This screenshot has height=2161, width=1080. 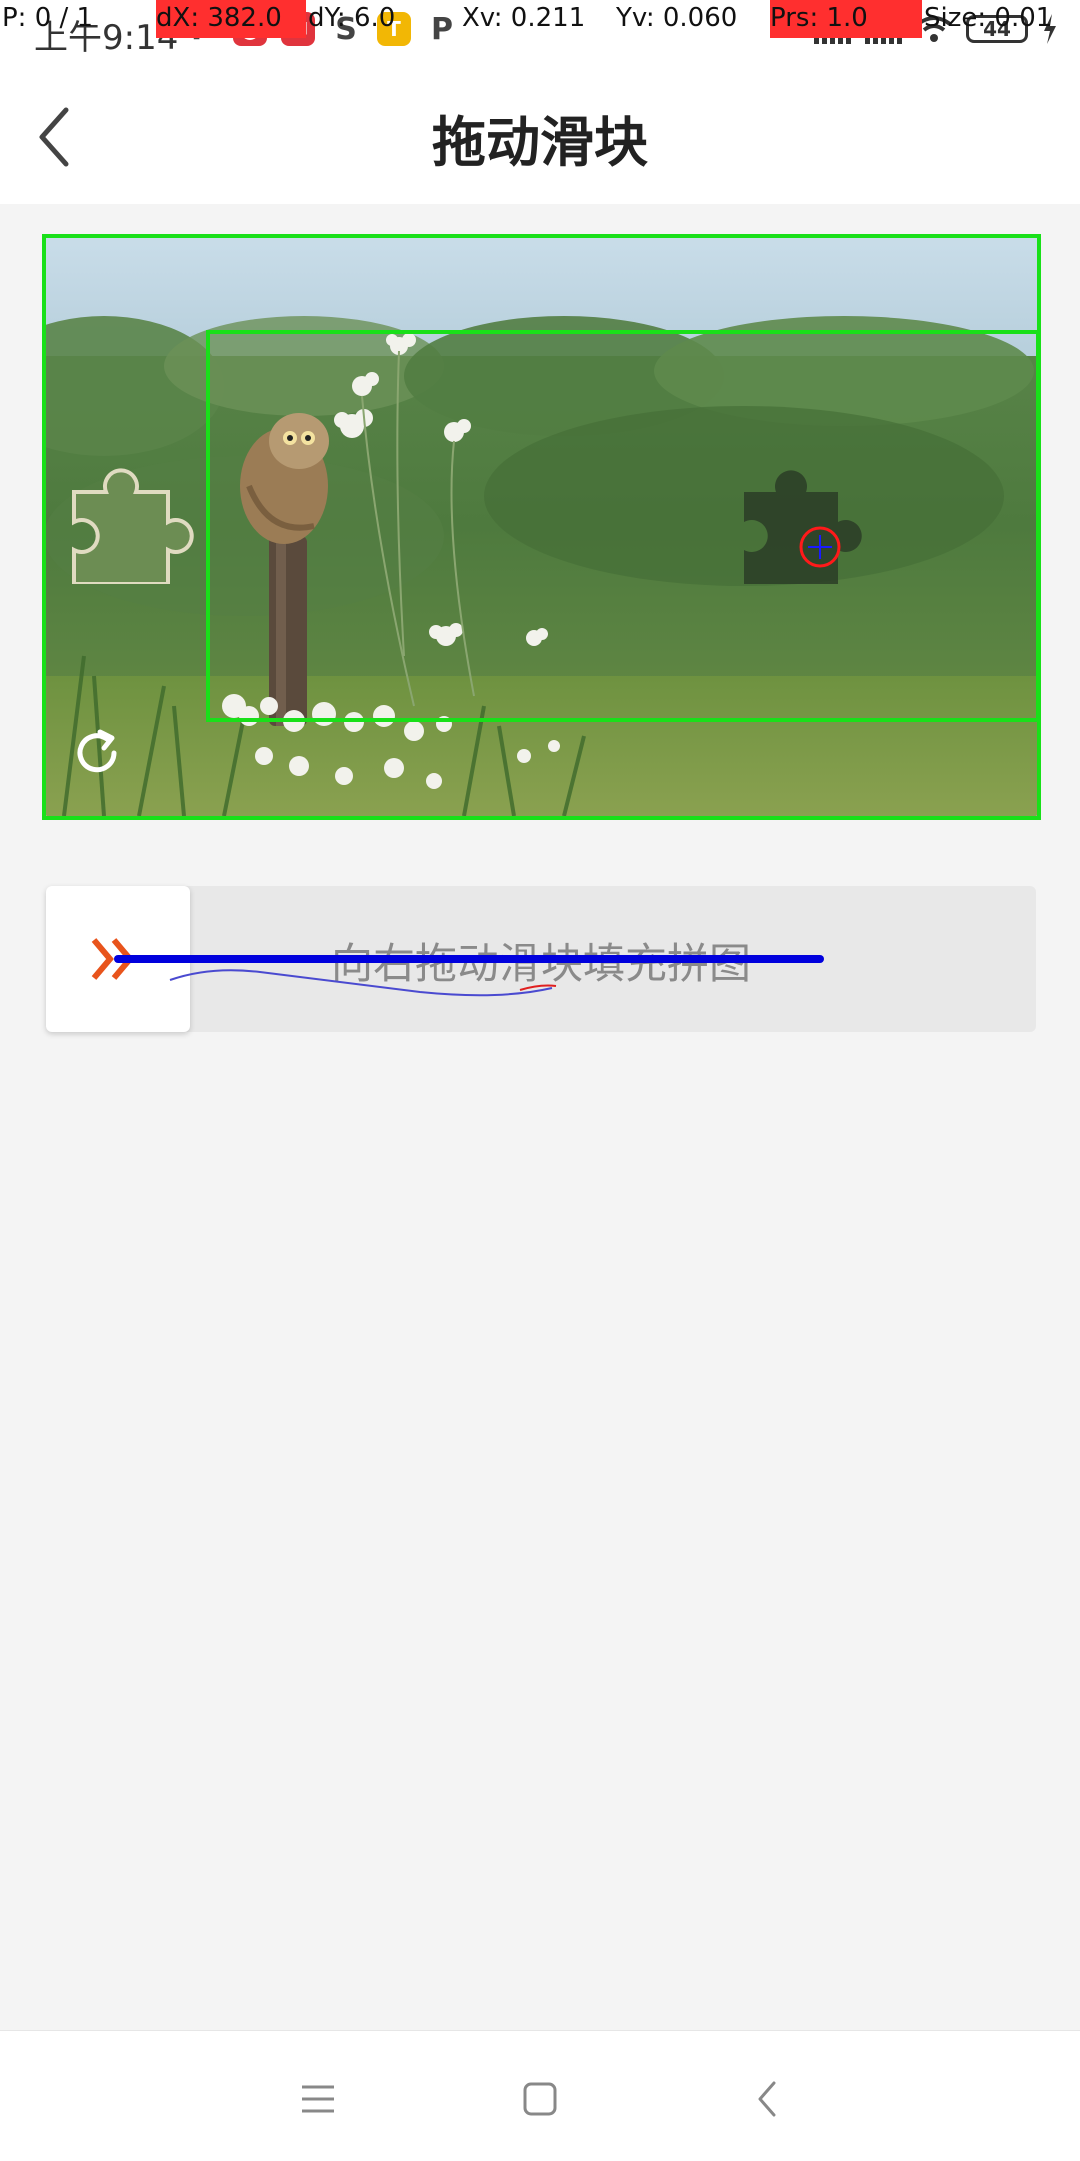 What do you see at coordinates (231, 19) in the screenshot?
I see `overlay-dx: dX: 382.0` at bounding box center [231, 19].